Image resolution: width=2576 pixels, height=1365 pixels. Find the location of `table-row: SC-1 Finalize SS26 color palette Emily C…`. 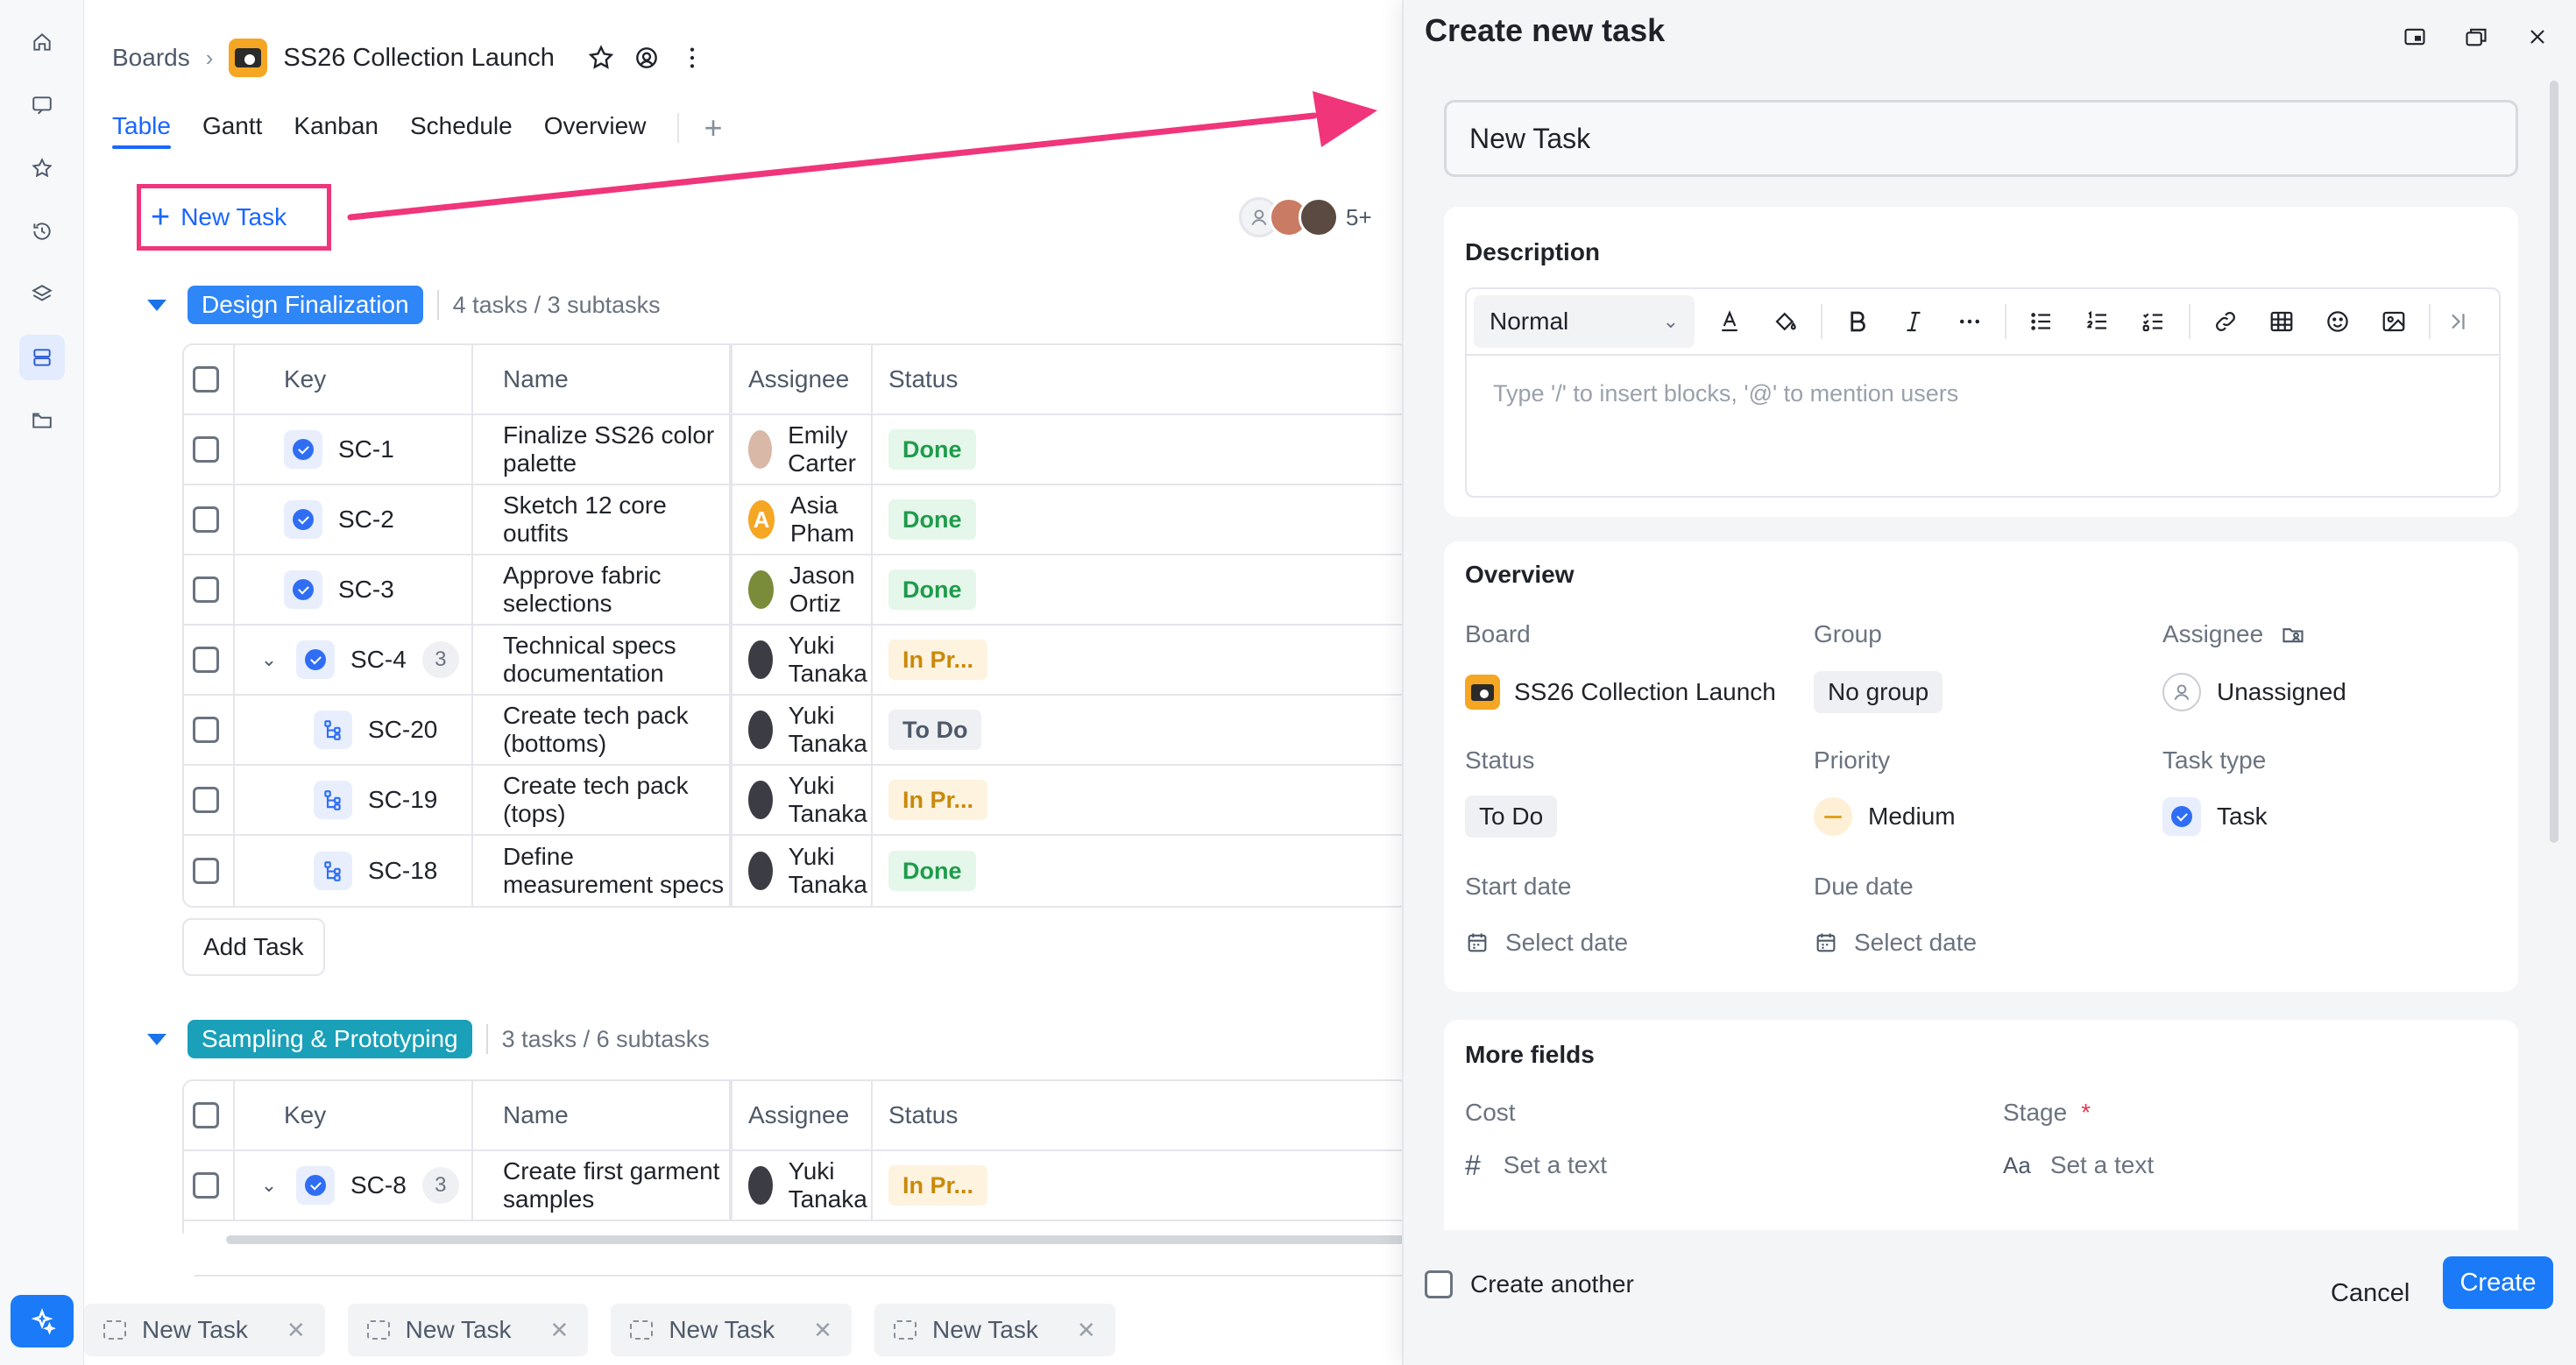

table-row: SC-1 Finalize SS26 color palette Emily C… is located at coordinates (793, 450).